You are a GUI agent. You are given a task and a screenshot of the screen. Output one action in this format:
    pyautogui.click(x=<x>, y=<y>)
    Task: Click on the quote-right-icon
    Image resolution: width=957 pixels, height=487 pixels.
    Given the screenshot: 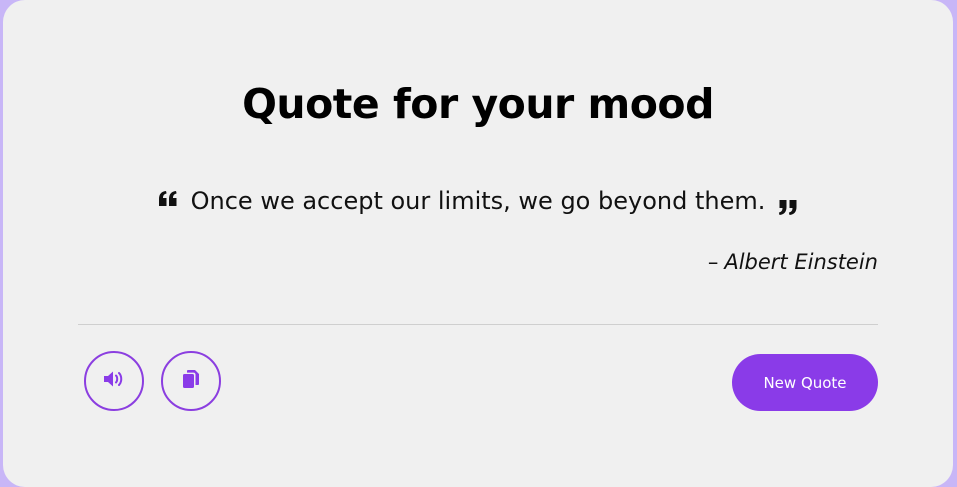 What is the action you would take?
    pyautogui.click(x=788, y=208)
    